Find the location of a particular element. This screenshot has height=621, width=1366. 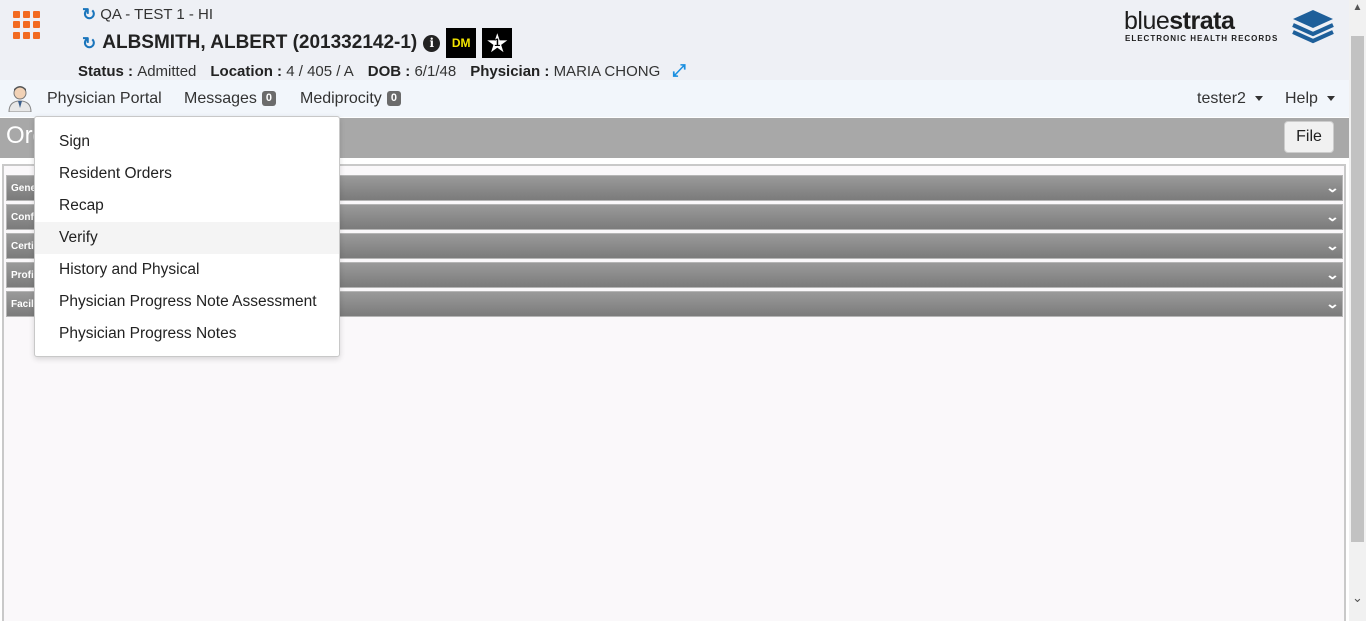

file-button: File is located at coordinates (1309, 137).